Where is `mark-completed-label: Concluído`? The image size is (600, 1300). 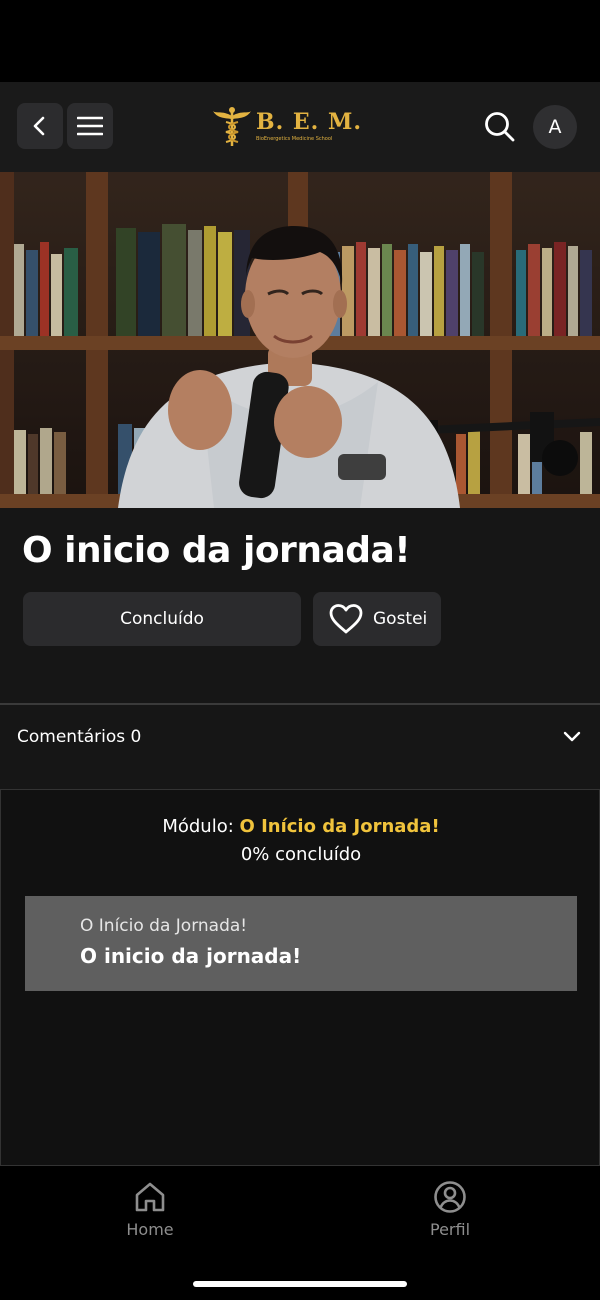
mark-completed-label: Concluído is located at coordinates (162, 619).